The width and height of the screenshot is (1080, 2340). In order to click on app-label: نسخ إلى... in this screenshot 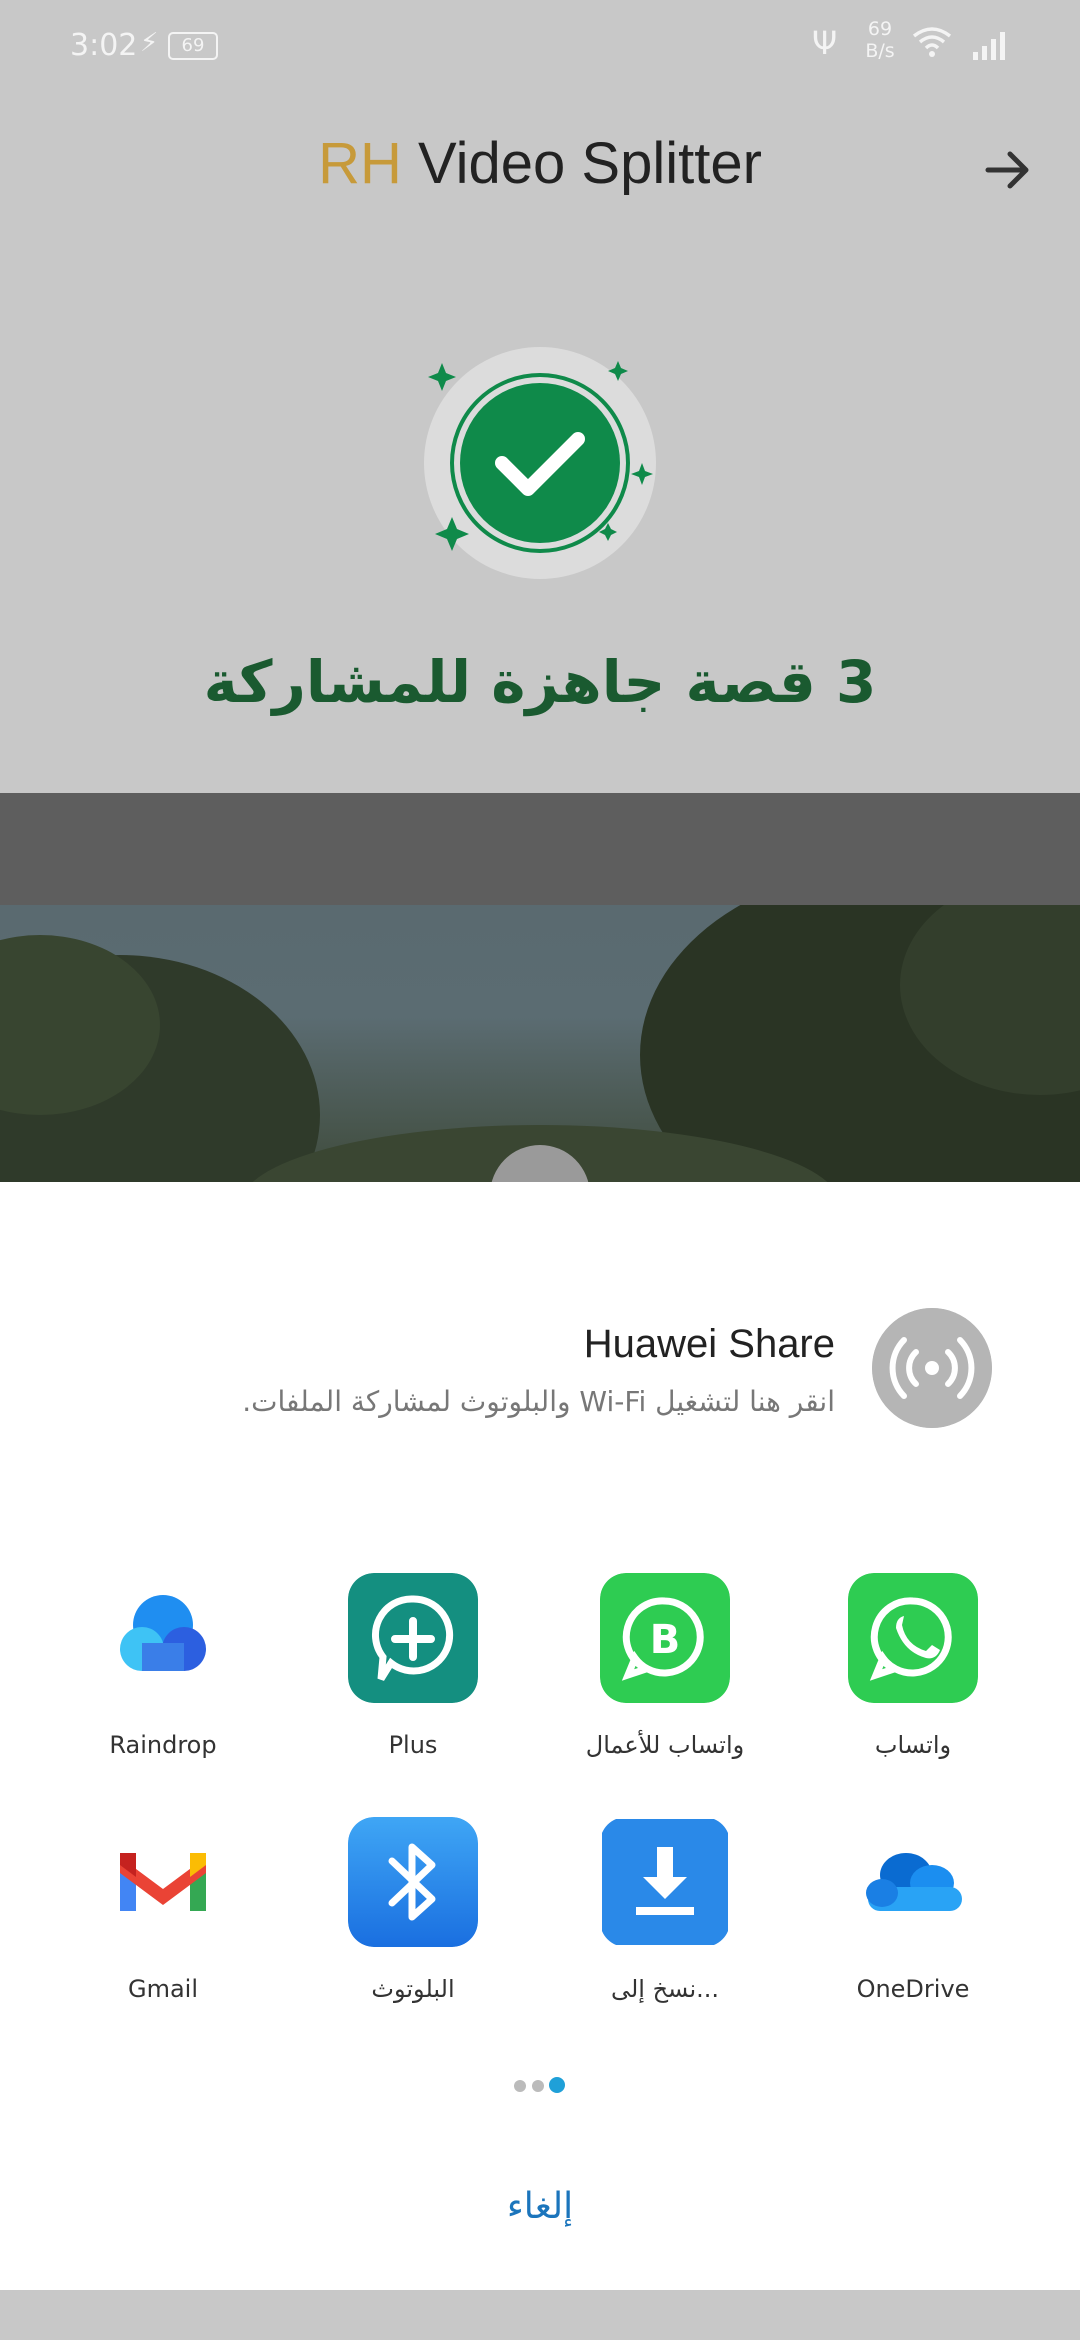, I will do `click(665, 1989)`.